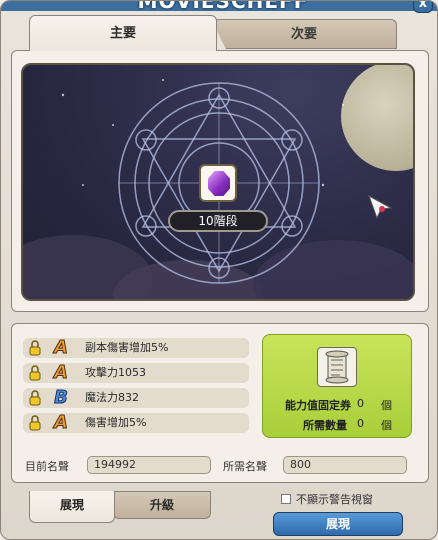 The image size is (438, 540). I want to click on item-slot, so click(218, 183).